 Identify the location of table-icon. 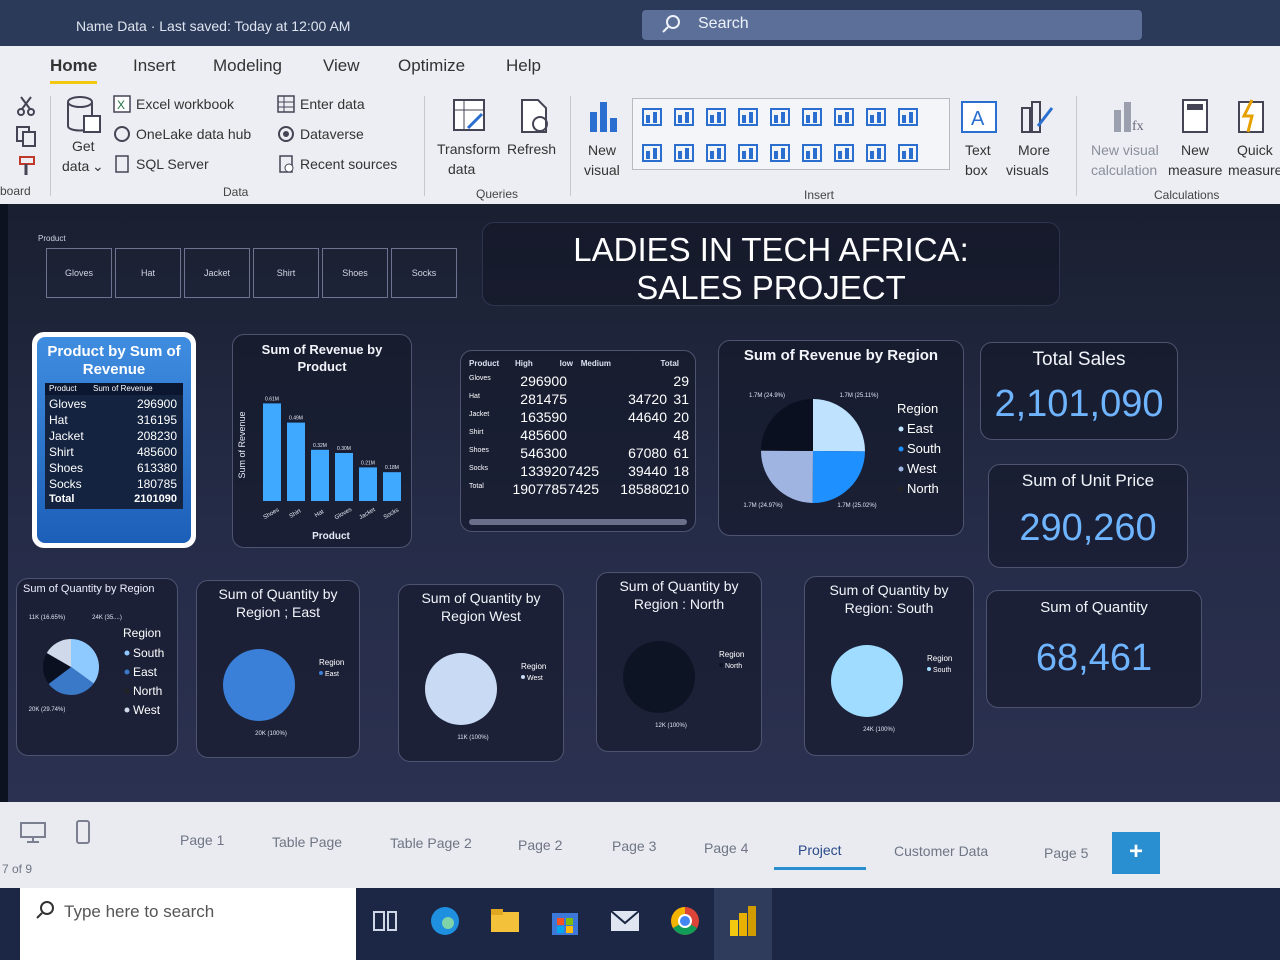
(876, 152).